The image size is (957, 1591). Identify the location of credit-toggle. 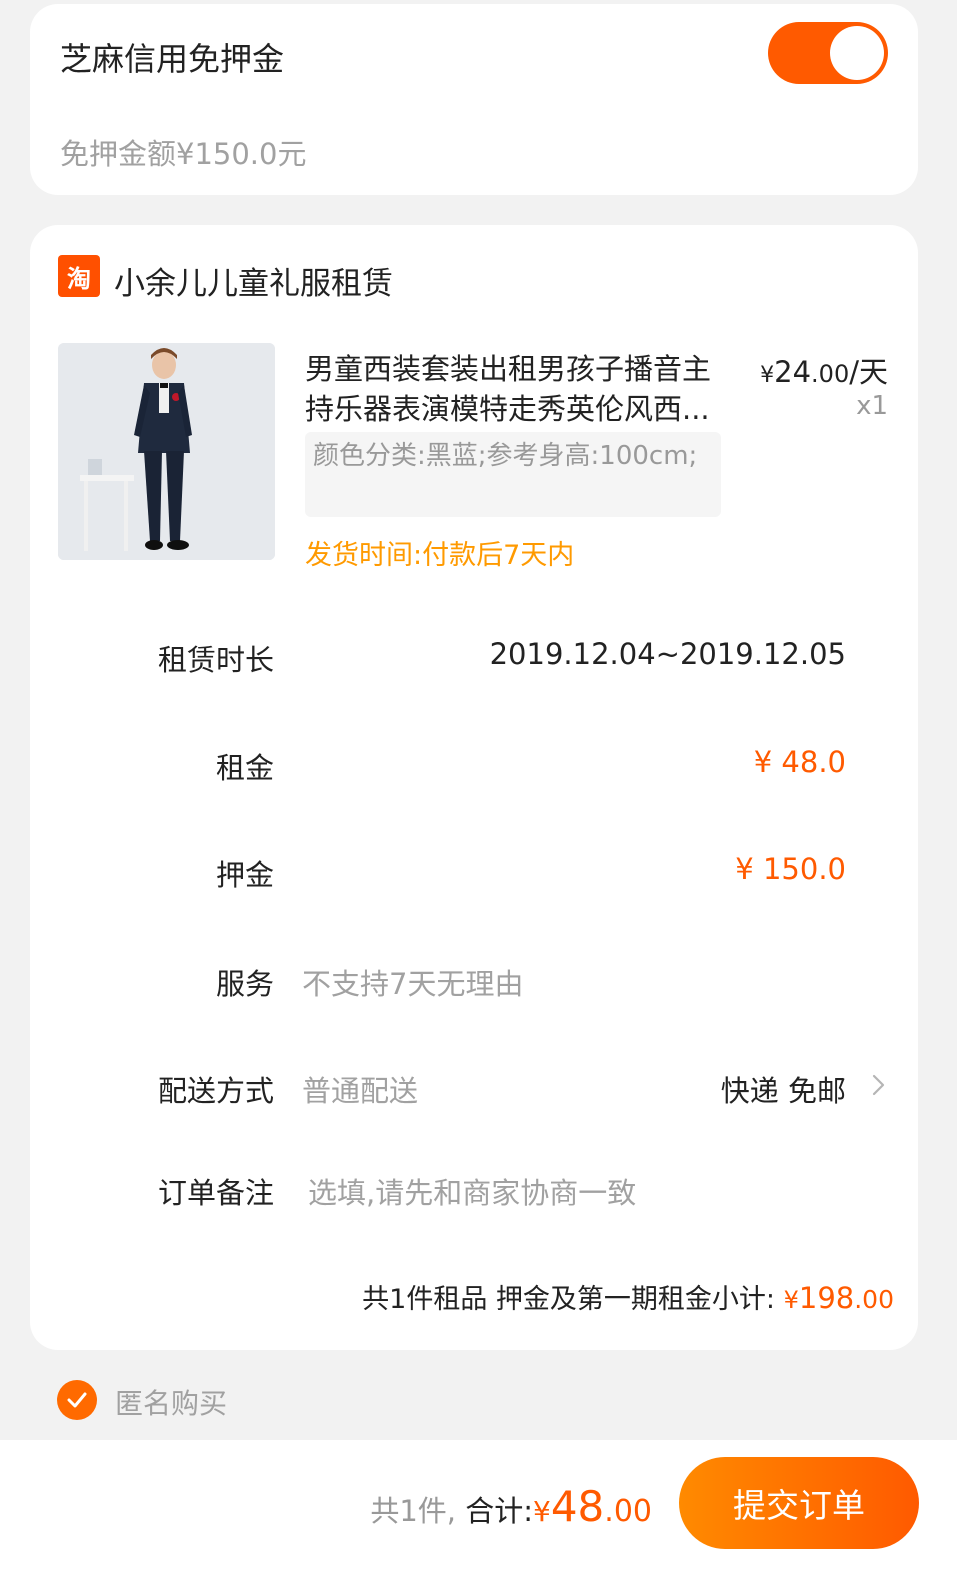
(828, 53).